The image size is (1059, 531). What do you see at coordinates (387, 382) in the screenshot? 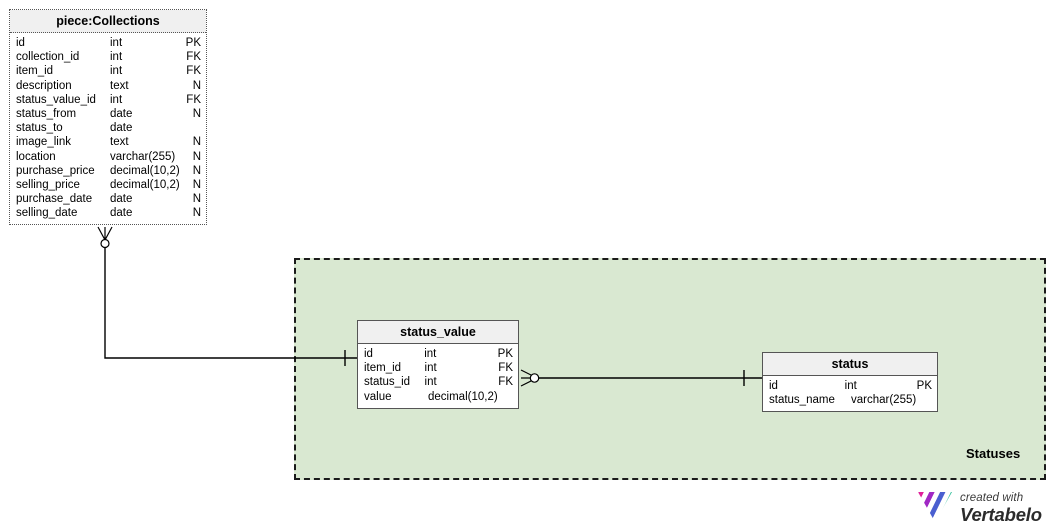
I see `attribute-name: status_id` at bounding box center [387, 382].